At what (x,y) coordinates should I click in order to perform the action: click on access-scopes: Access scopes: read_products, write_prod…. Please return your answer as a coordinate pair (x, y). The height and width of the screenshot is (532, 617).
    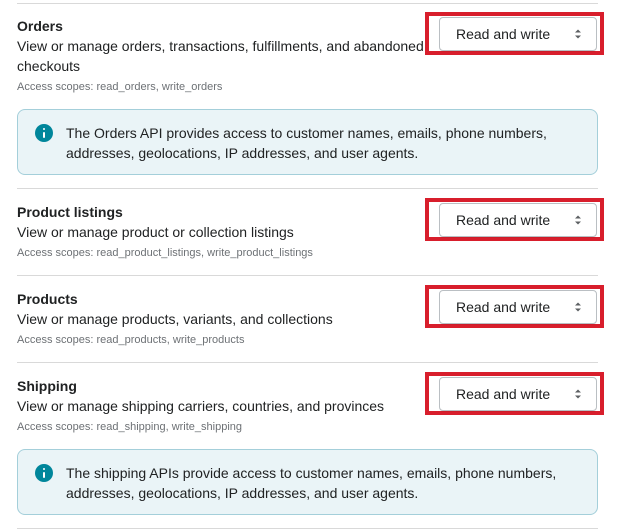
    Looking at the image, I should click on (131, 340).